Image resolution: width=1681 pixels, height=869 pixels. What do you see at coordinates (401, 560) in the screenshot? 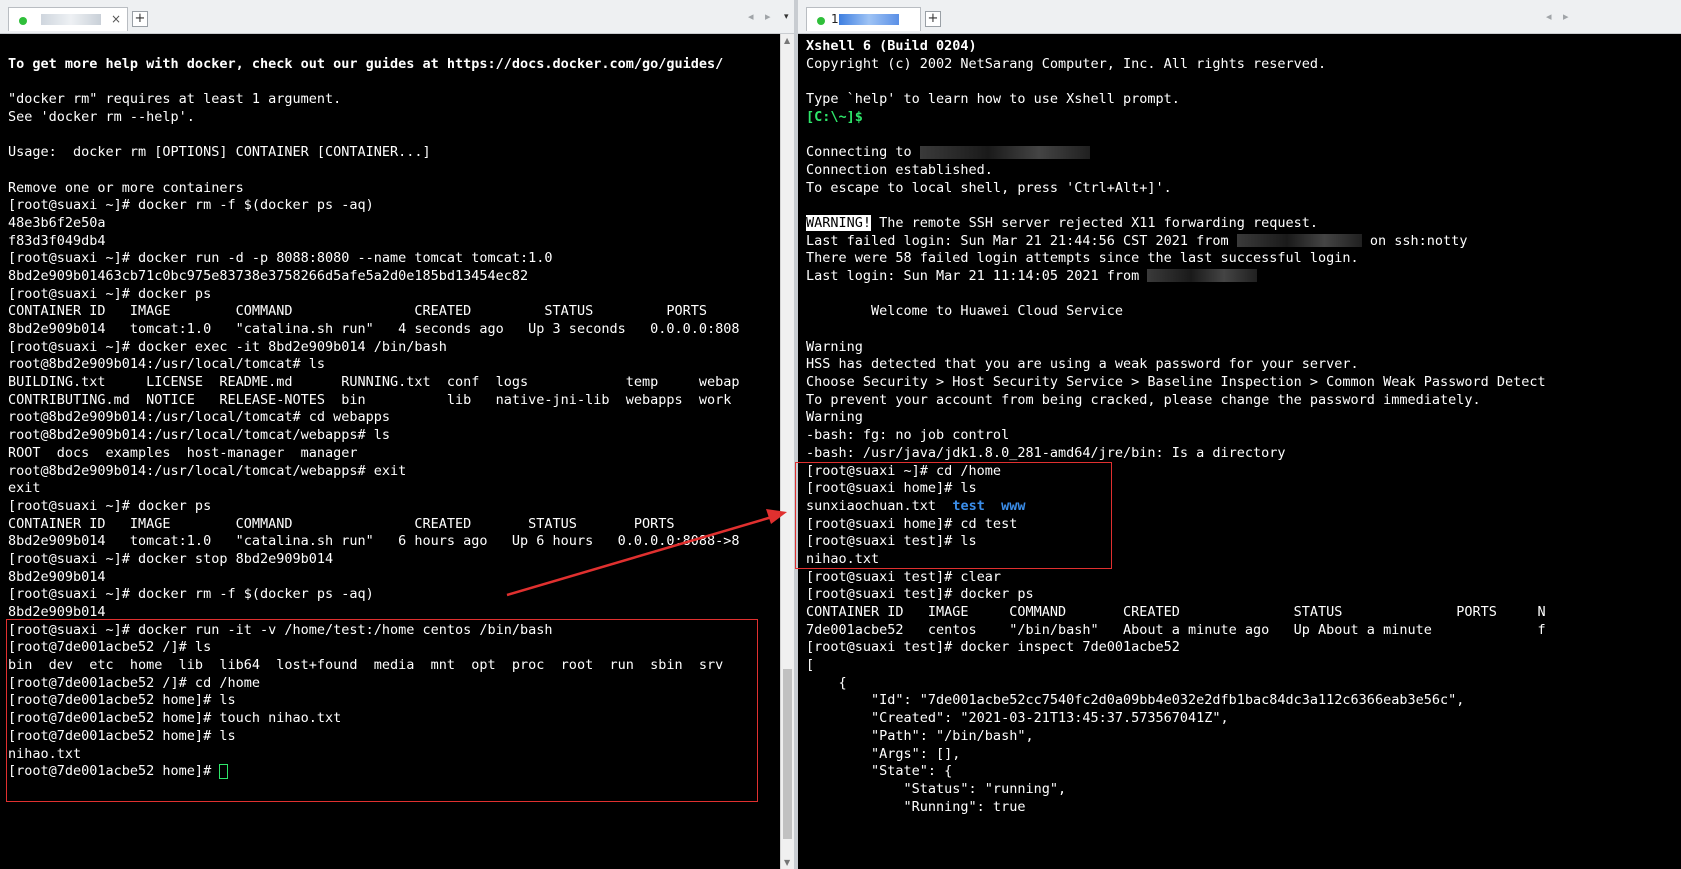
I see `terminal-line: [root@suaxi ~]# docker stop 8bd2e909b014` at bounding box center [401, 560].